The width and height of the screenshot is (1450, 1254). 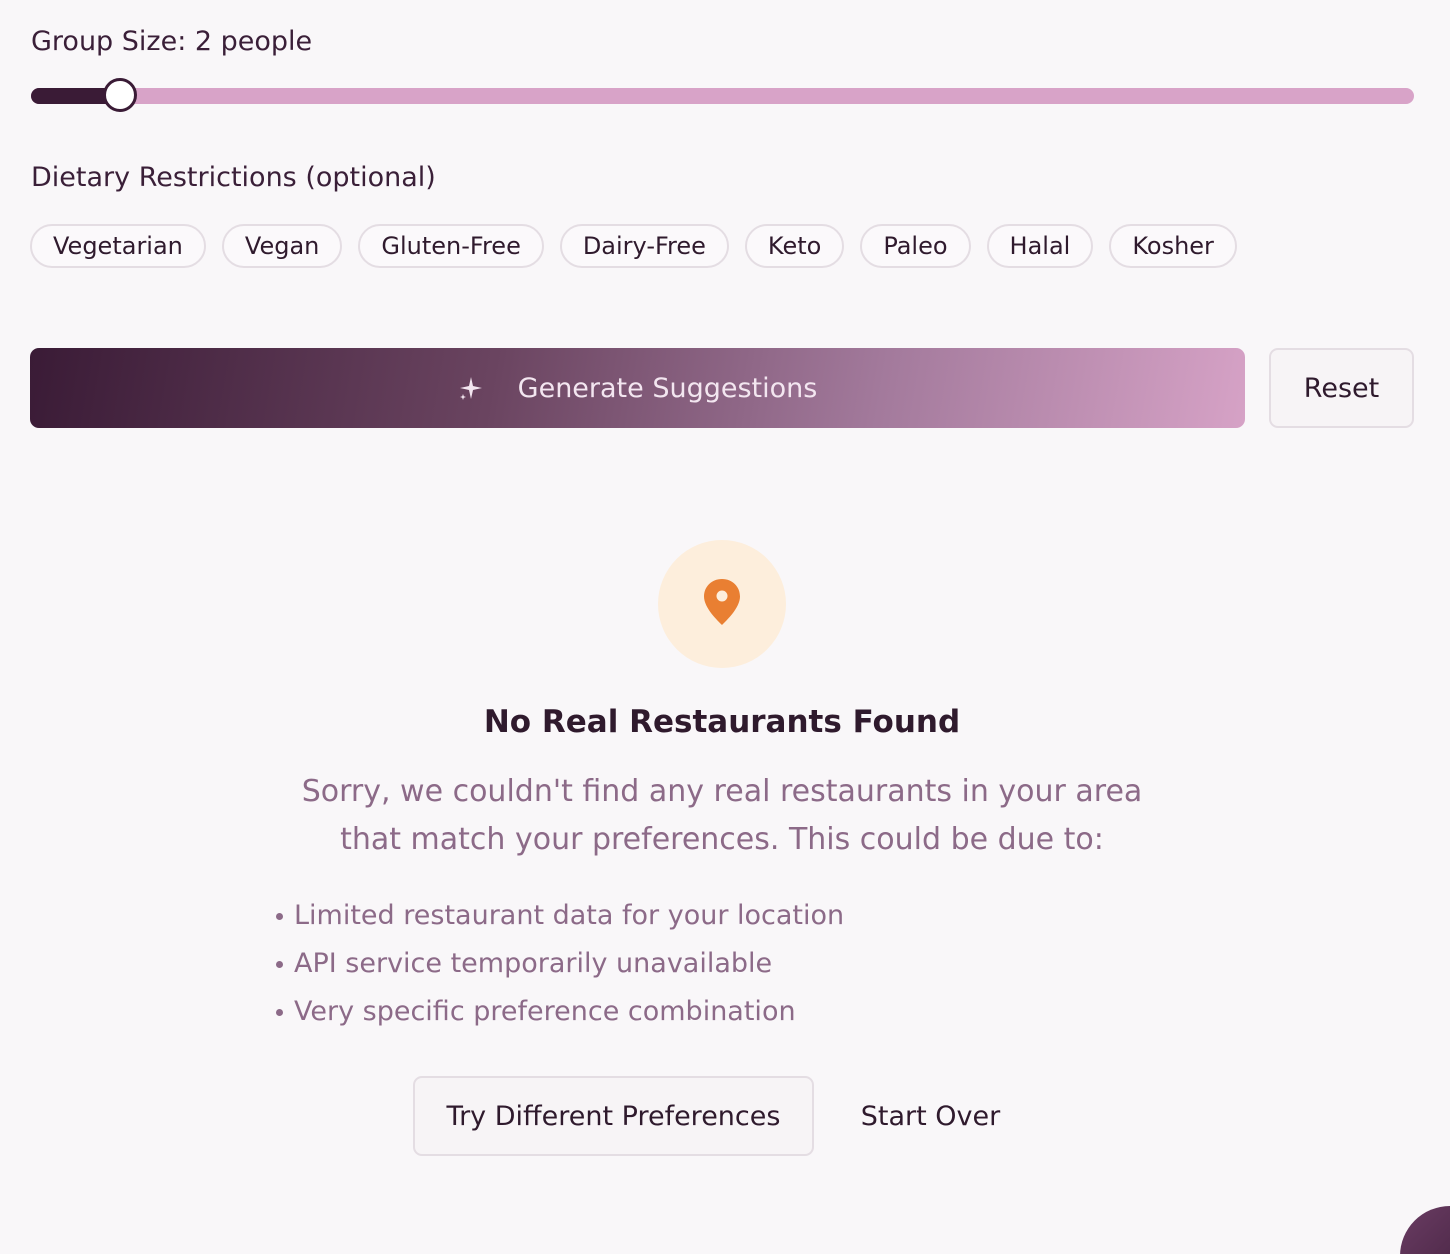 What do you see at coordinates (1040, 246) in the screenshot?
I see `chip-halal: Halal` at bounding box center [1040, 246].